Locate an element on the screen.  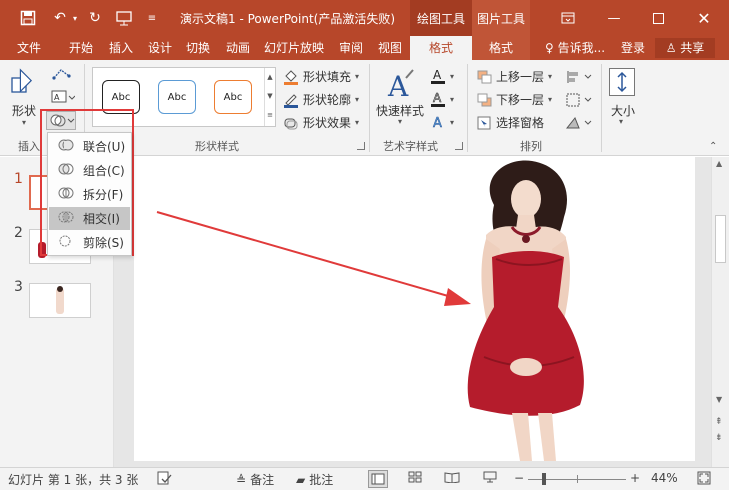
slide-show-view-icon is located at coordinates (490, 477).